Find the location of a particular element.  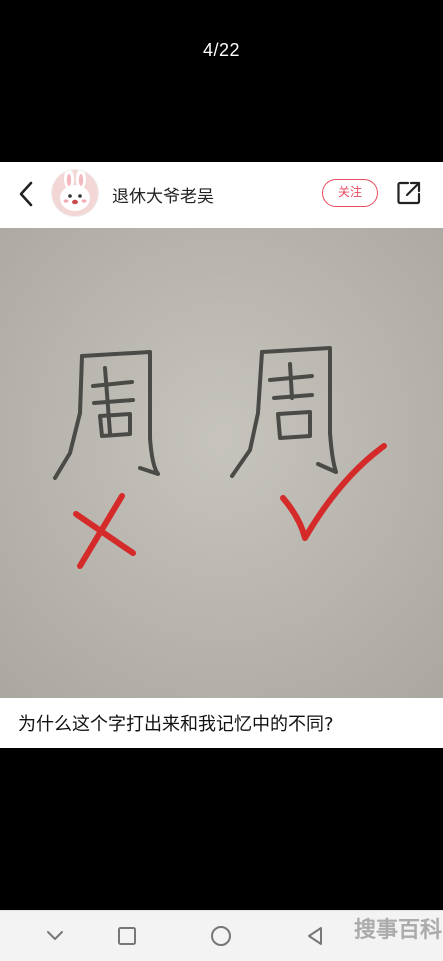

share-icon is located at coordinates (409, 193).